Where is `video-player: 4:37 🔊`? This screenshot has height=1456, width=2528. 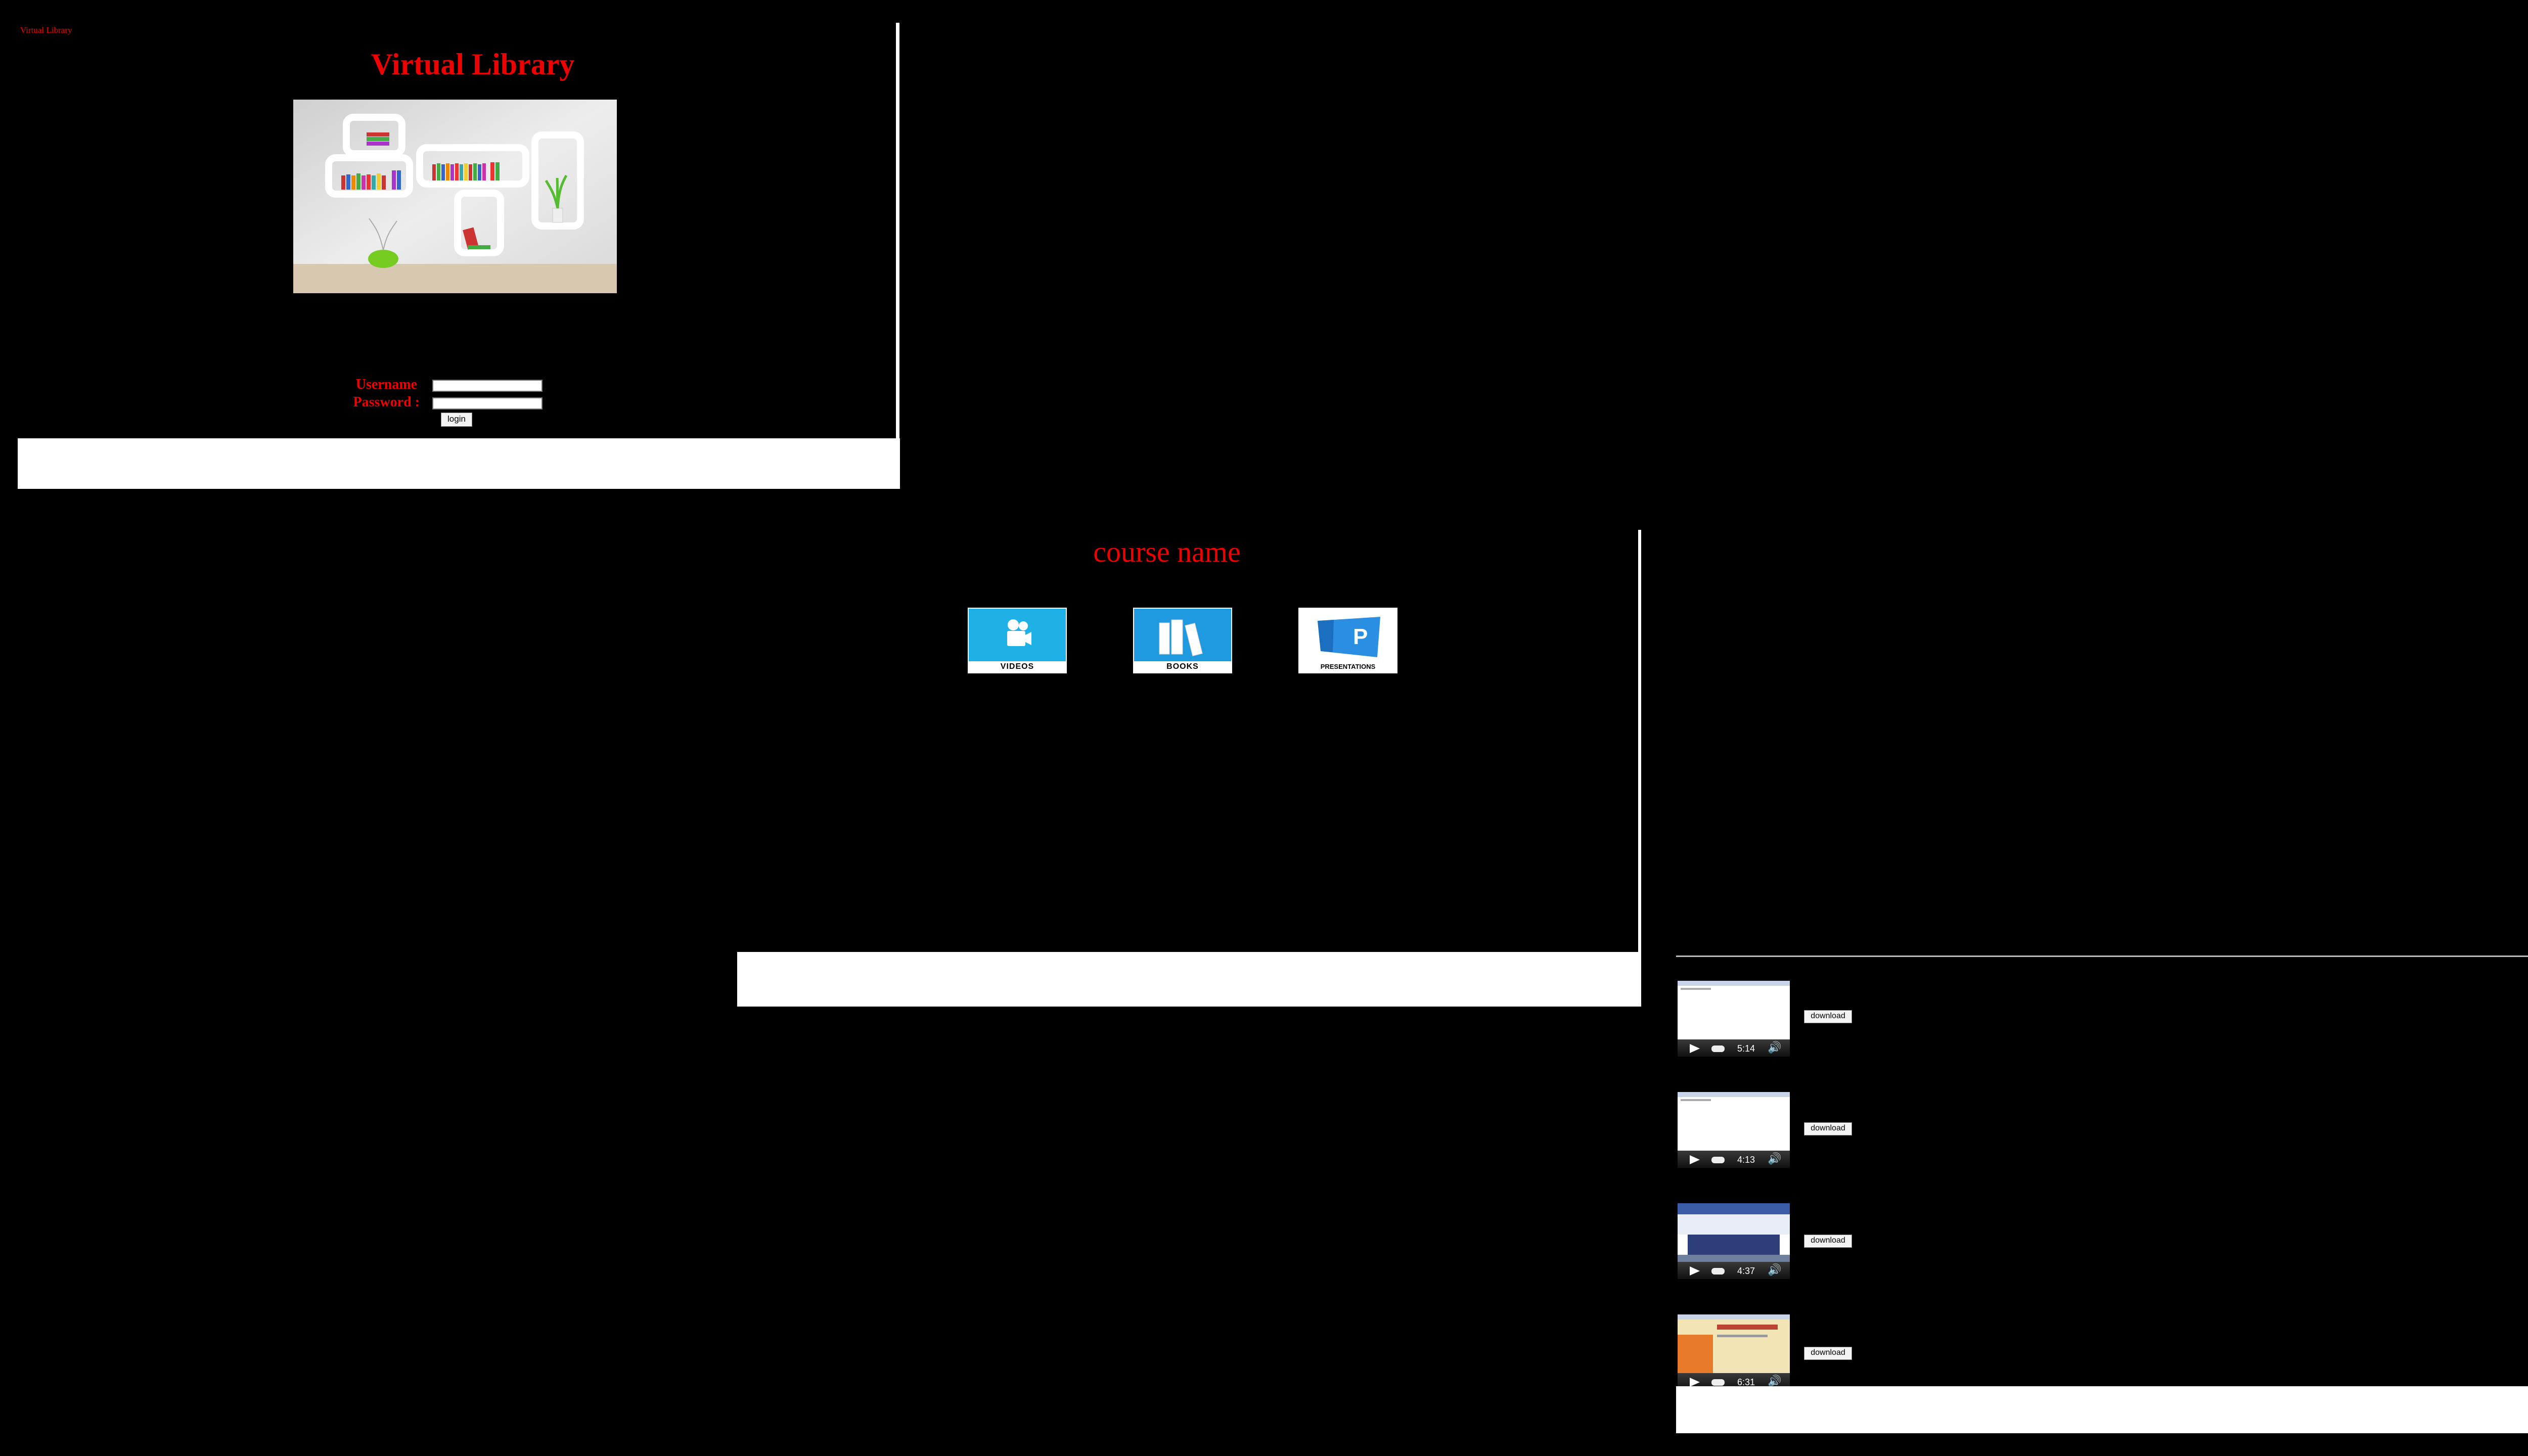
video-player: 4:37 🔊 is located at coordinates (1734, 1241).